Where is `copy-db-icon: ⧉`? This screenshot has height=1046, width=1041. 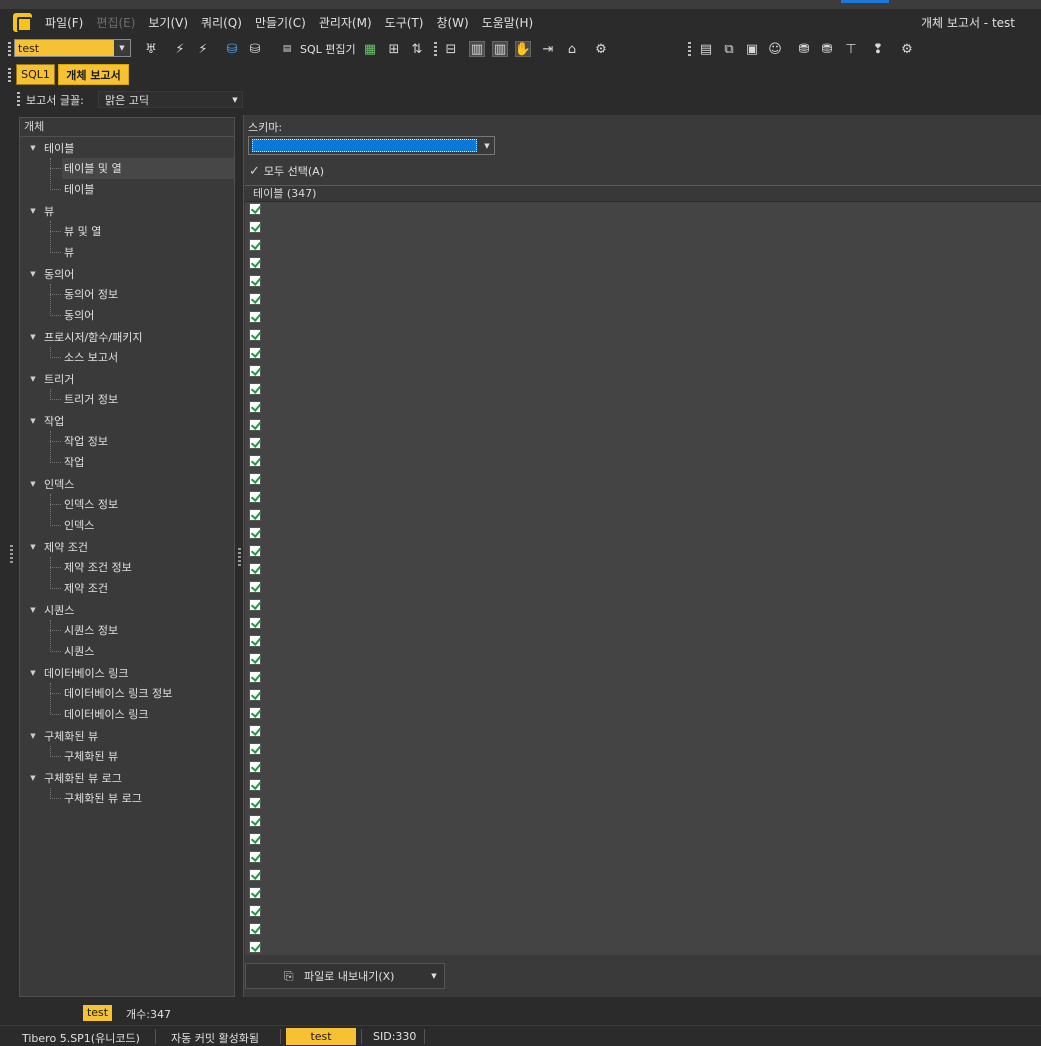
copy-db-icon: ⧉ is located at coordinates (729, 49).